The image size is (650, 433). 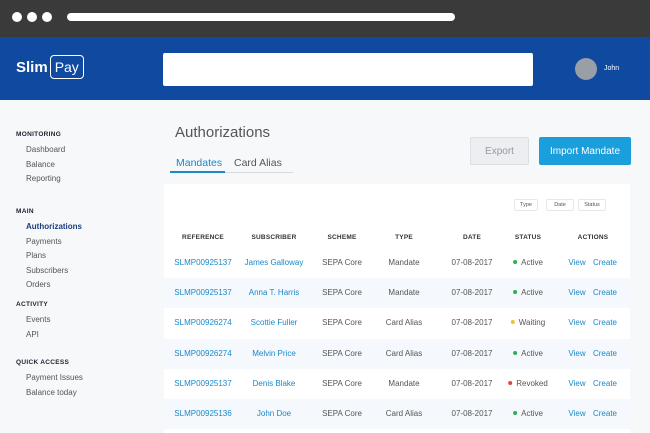 I want to click on active-tab-indicator, so click(x=197, y=172).